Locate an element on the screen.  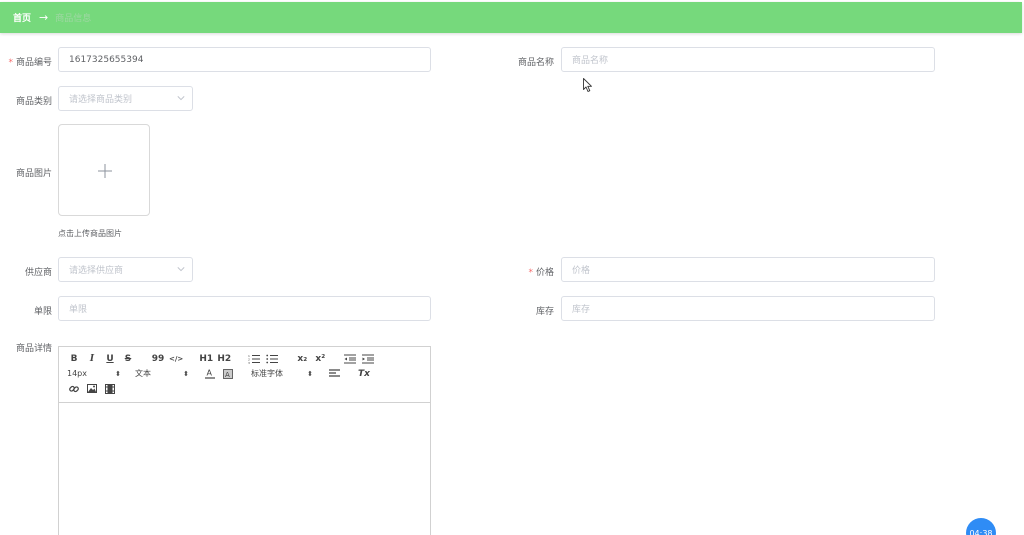
price-input: 价格 is located at coordinates (748, 269).